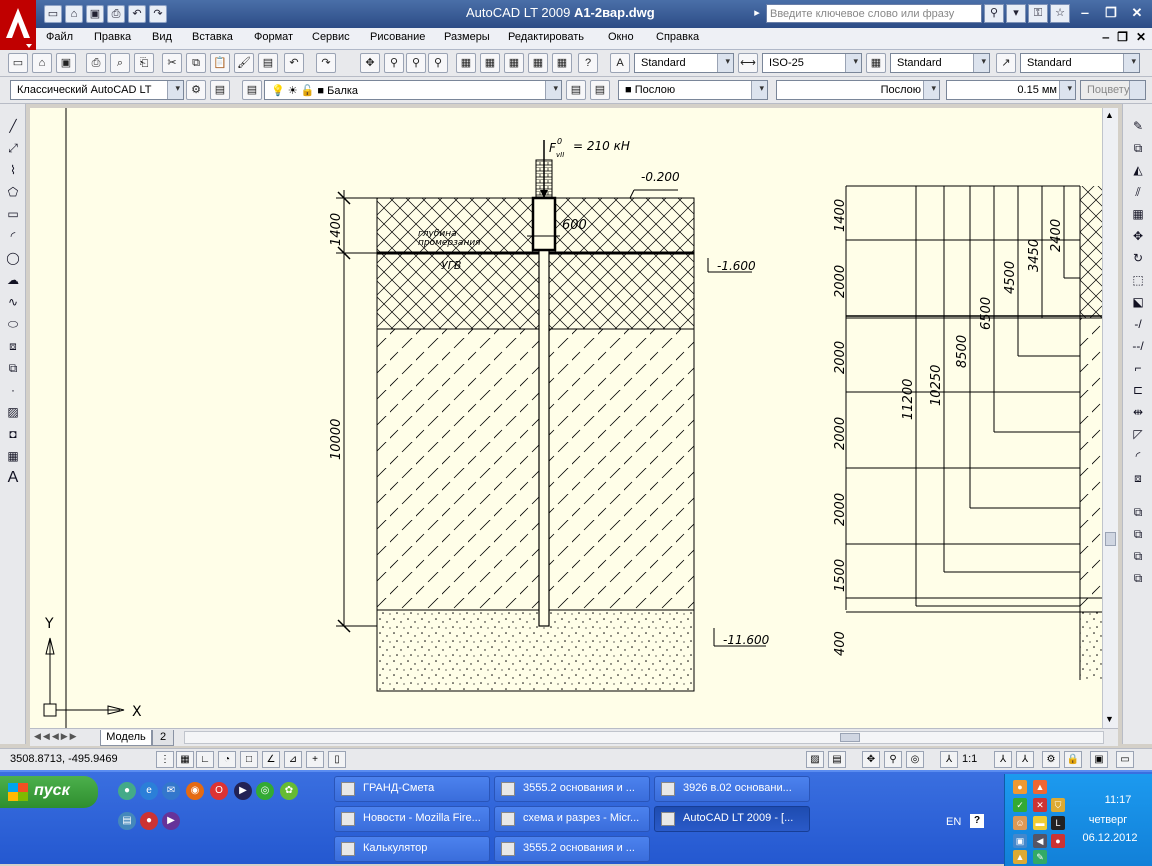  I want to click on lineweight-select: 0.15 мм ▾, so click(1011, 90).